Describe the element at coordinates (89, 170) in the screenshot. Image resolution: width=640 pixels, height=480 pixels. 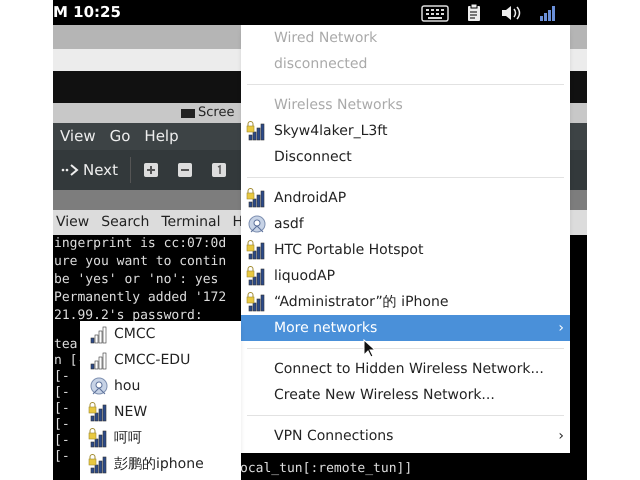
I see `next-button: Next` at that location.